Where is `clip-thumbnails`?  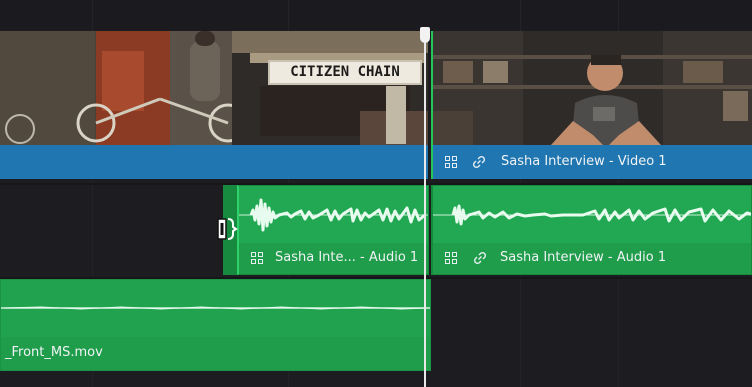 clip-thumbnails is located at coordinates (592, 88).